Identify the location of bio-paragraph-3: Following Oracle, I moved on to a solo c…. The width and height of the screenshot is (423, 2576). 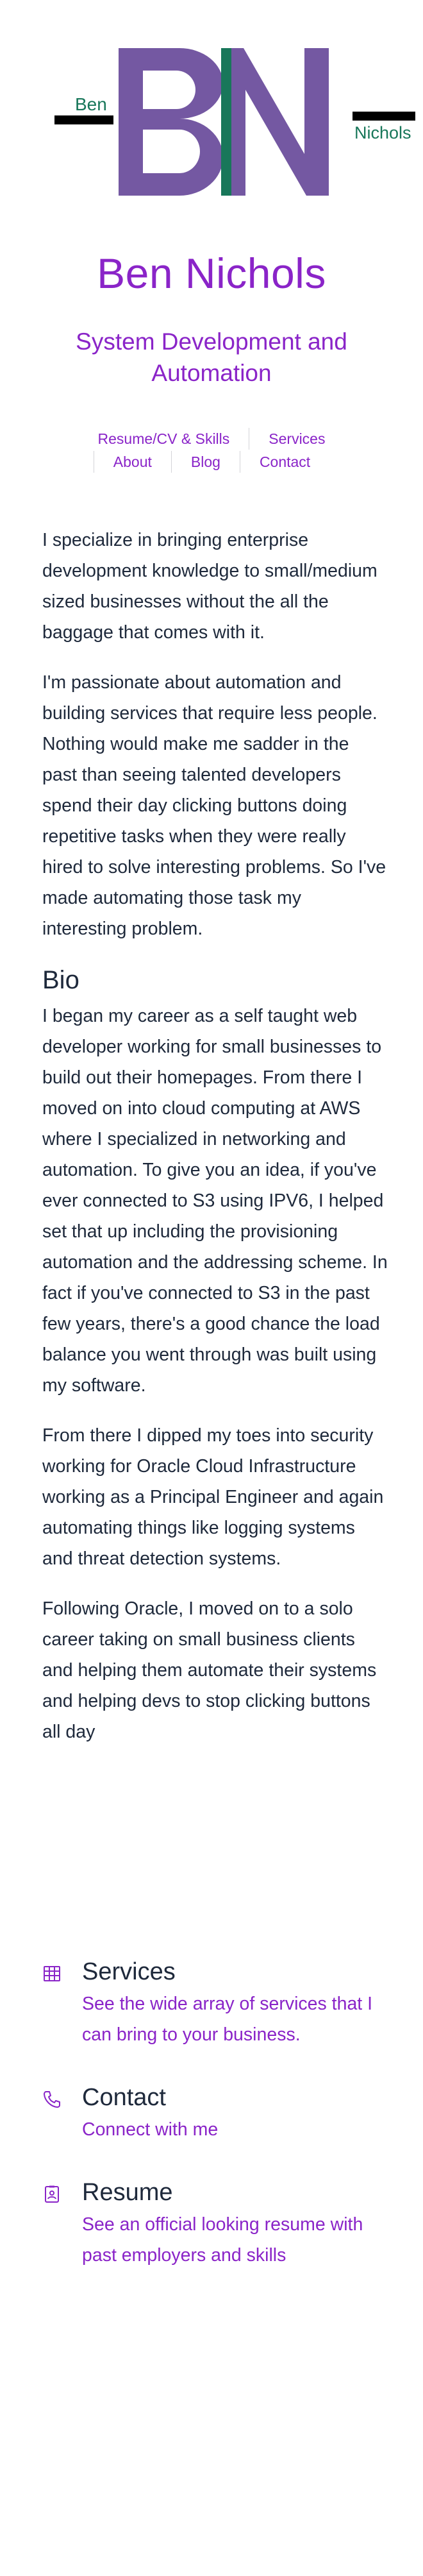
(209, 1670).